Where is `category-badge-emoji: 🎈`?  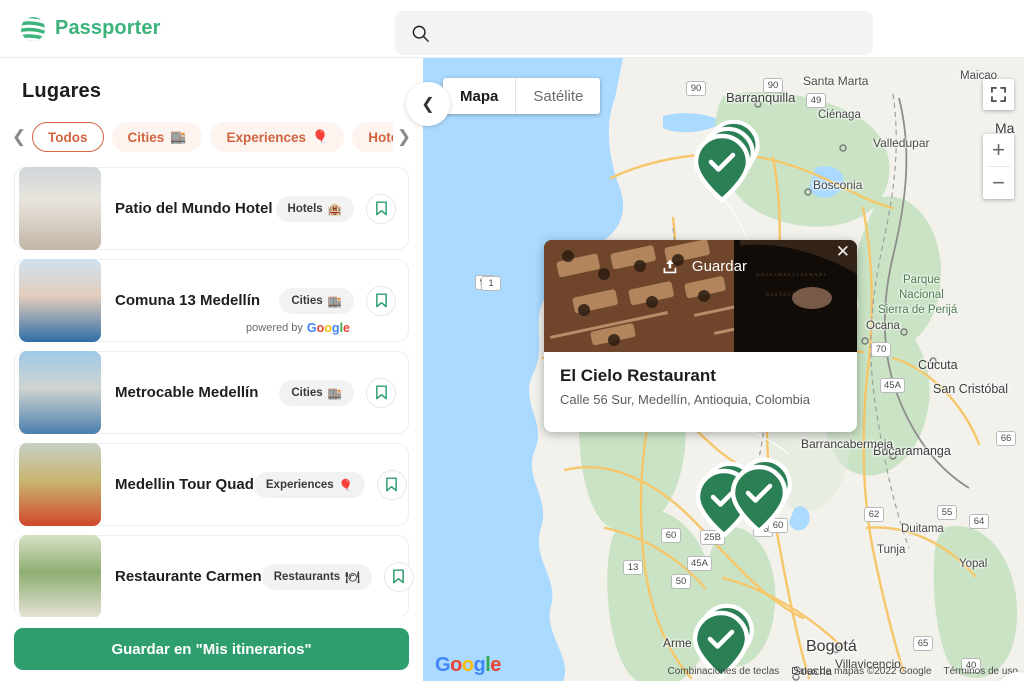
category-badge-emoji: 🎈 is located at coordinates (345, 485).